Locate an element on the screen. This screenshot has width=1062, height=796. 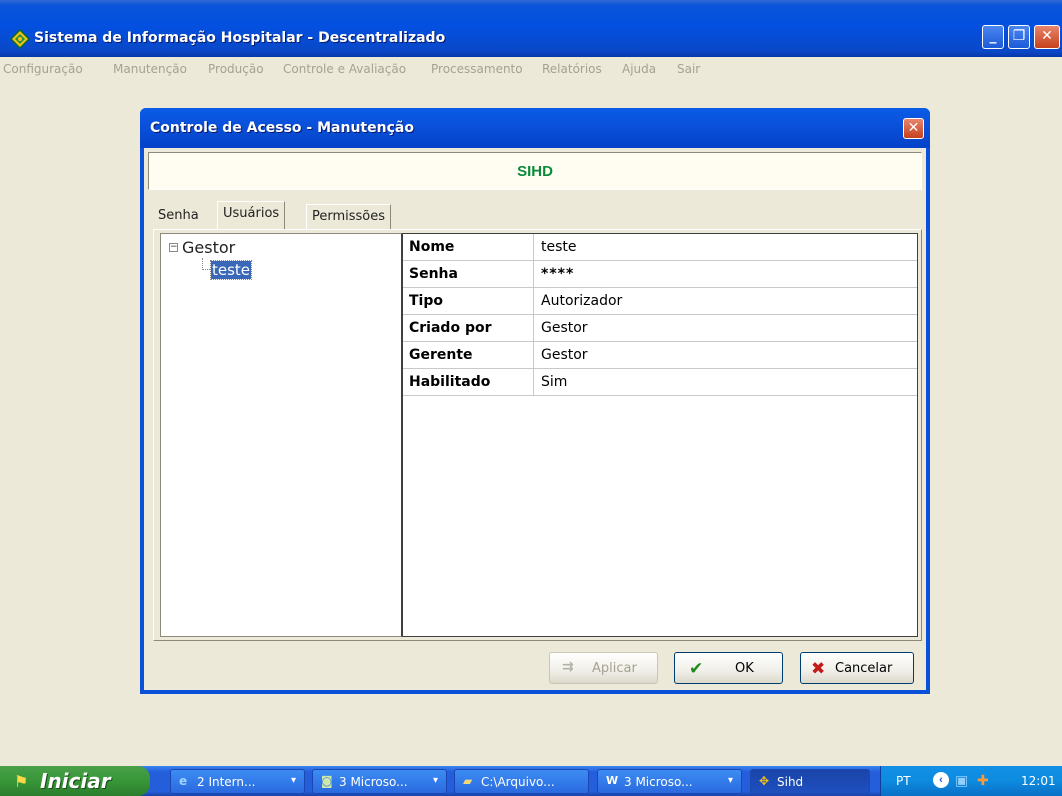
sihd-icon: ✥ is located at coordinates (764, 781).